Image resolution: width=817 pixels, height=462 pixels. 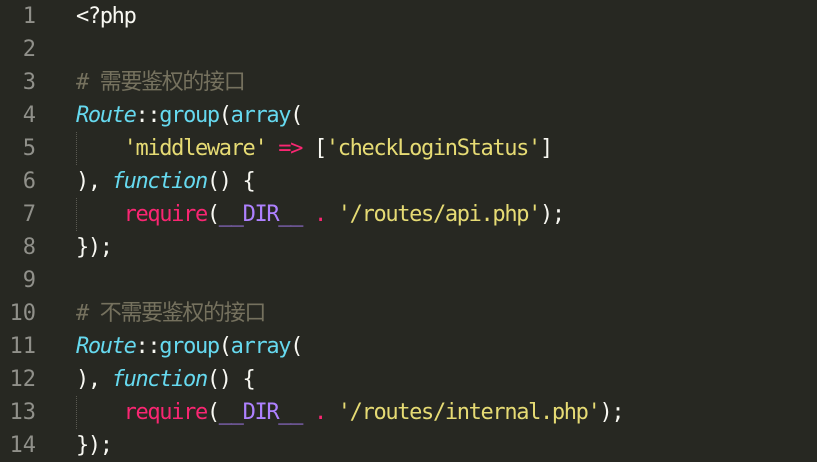 What do you see at coordinates (29, 16) in the screenshot?
I see `line-number: 1` at bounding box center [29, 16].